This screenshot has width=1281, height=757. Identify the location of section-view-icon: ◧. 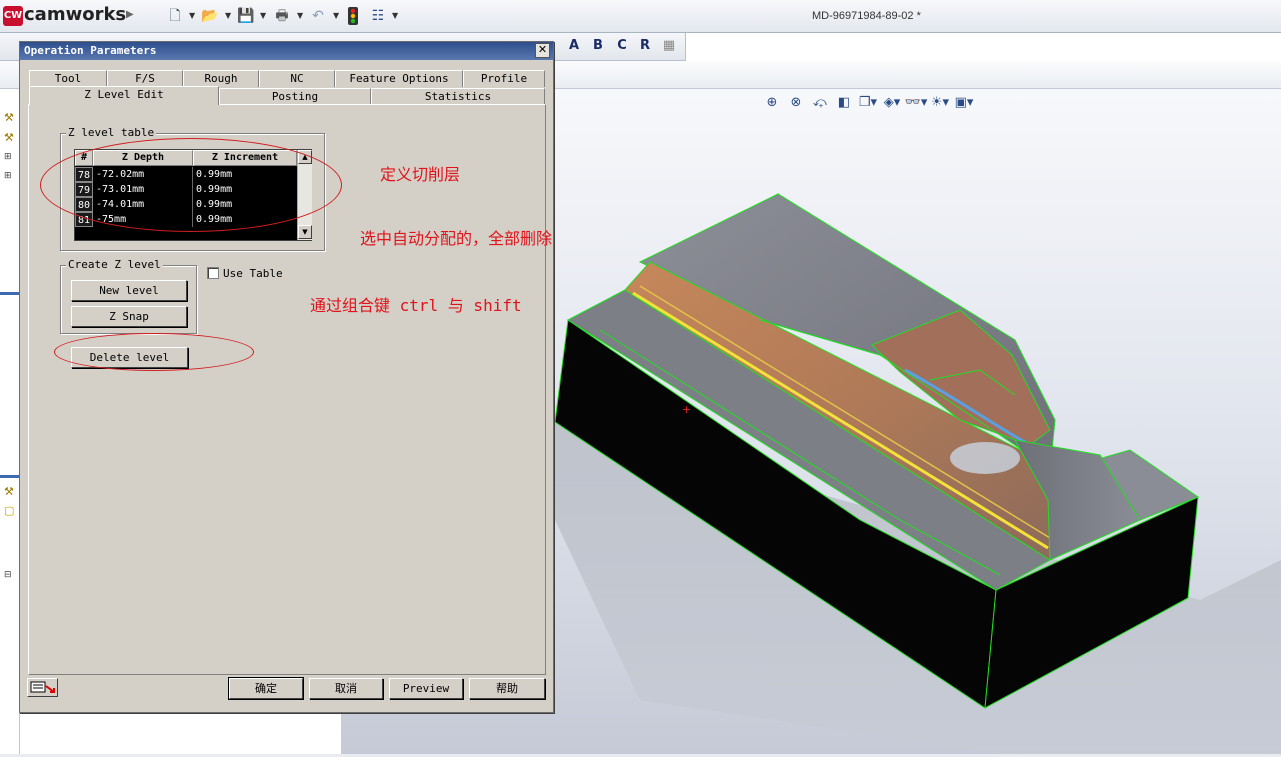
(844, 102).